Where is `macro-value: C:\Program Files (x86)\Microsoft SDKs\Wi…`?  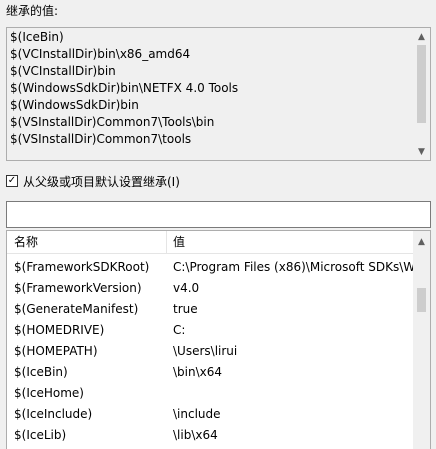 macro-value: C:\Program Files (x86)\Microsoft SDKs\Wi… is located at coordinates (293, 267).